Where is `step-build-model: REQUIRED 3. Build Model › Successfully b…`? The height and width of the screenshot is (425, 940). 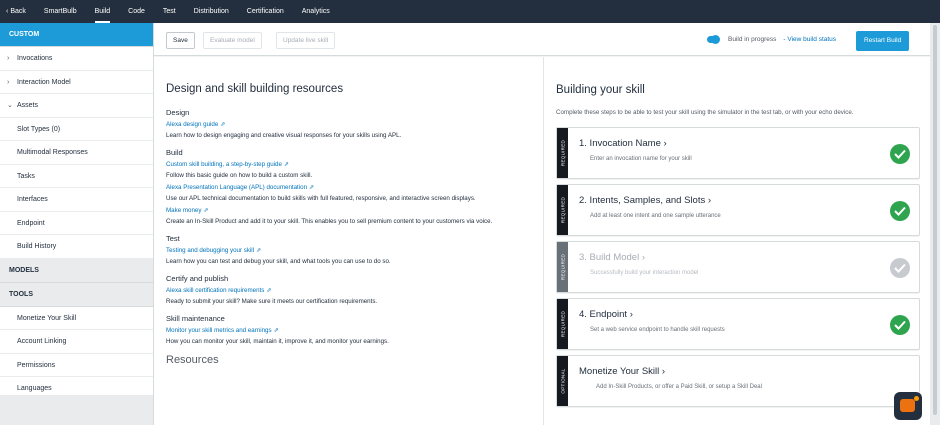 step-build-model: REQUIRED 3. Build Model › Successfully b… is located at coordinates (738, 267).